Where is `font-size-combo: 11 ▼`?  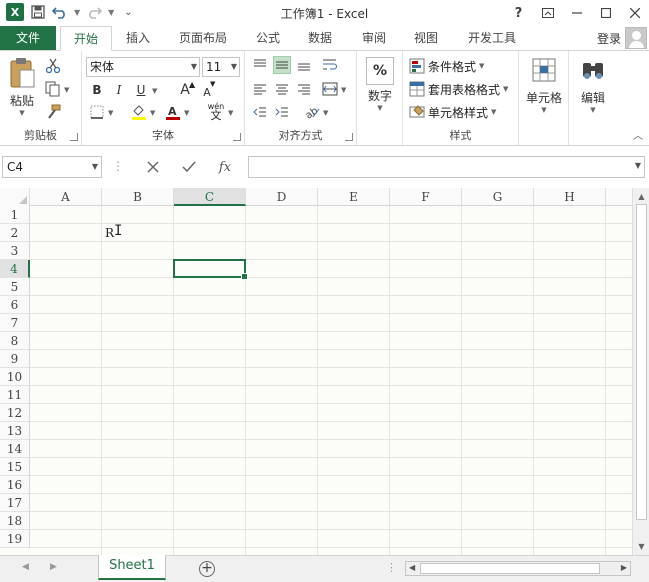 font-size-combo: 11 ▼ is located at coordinates (221, 67).